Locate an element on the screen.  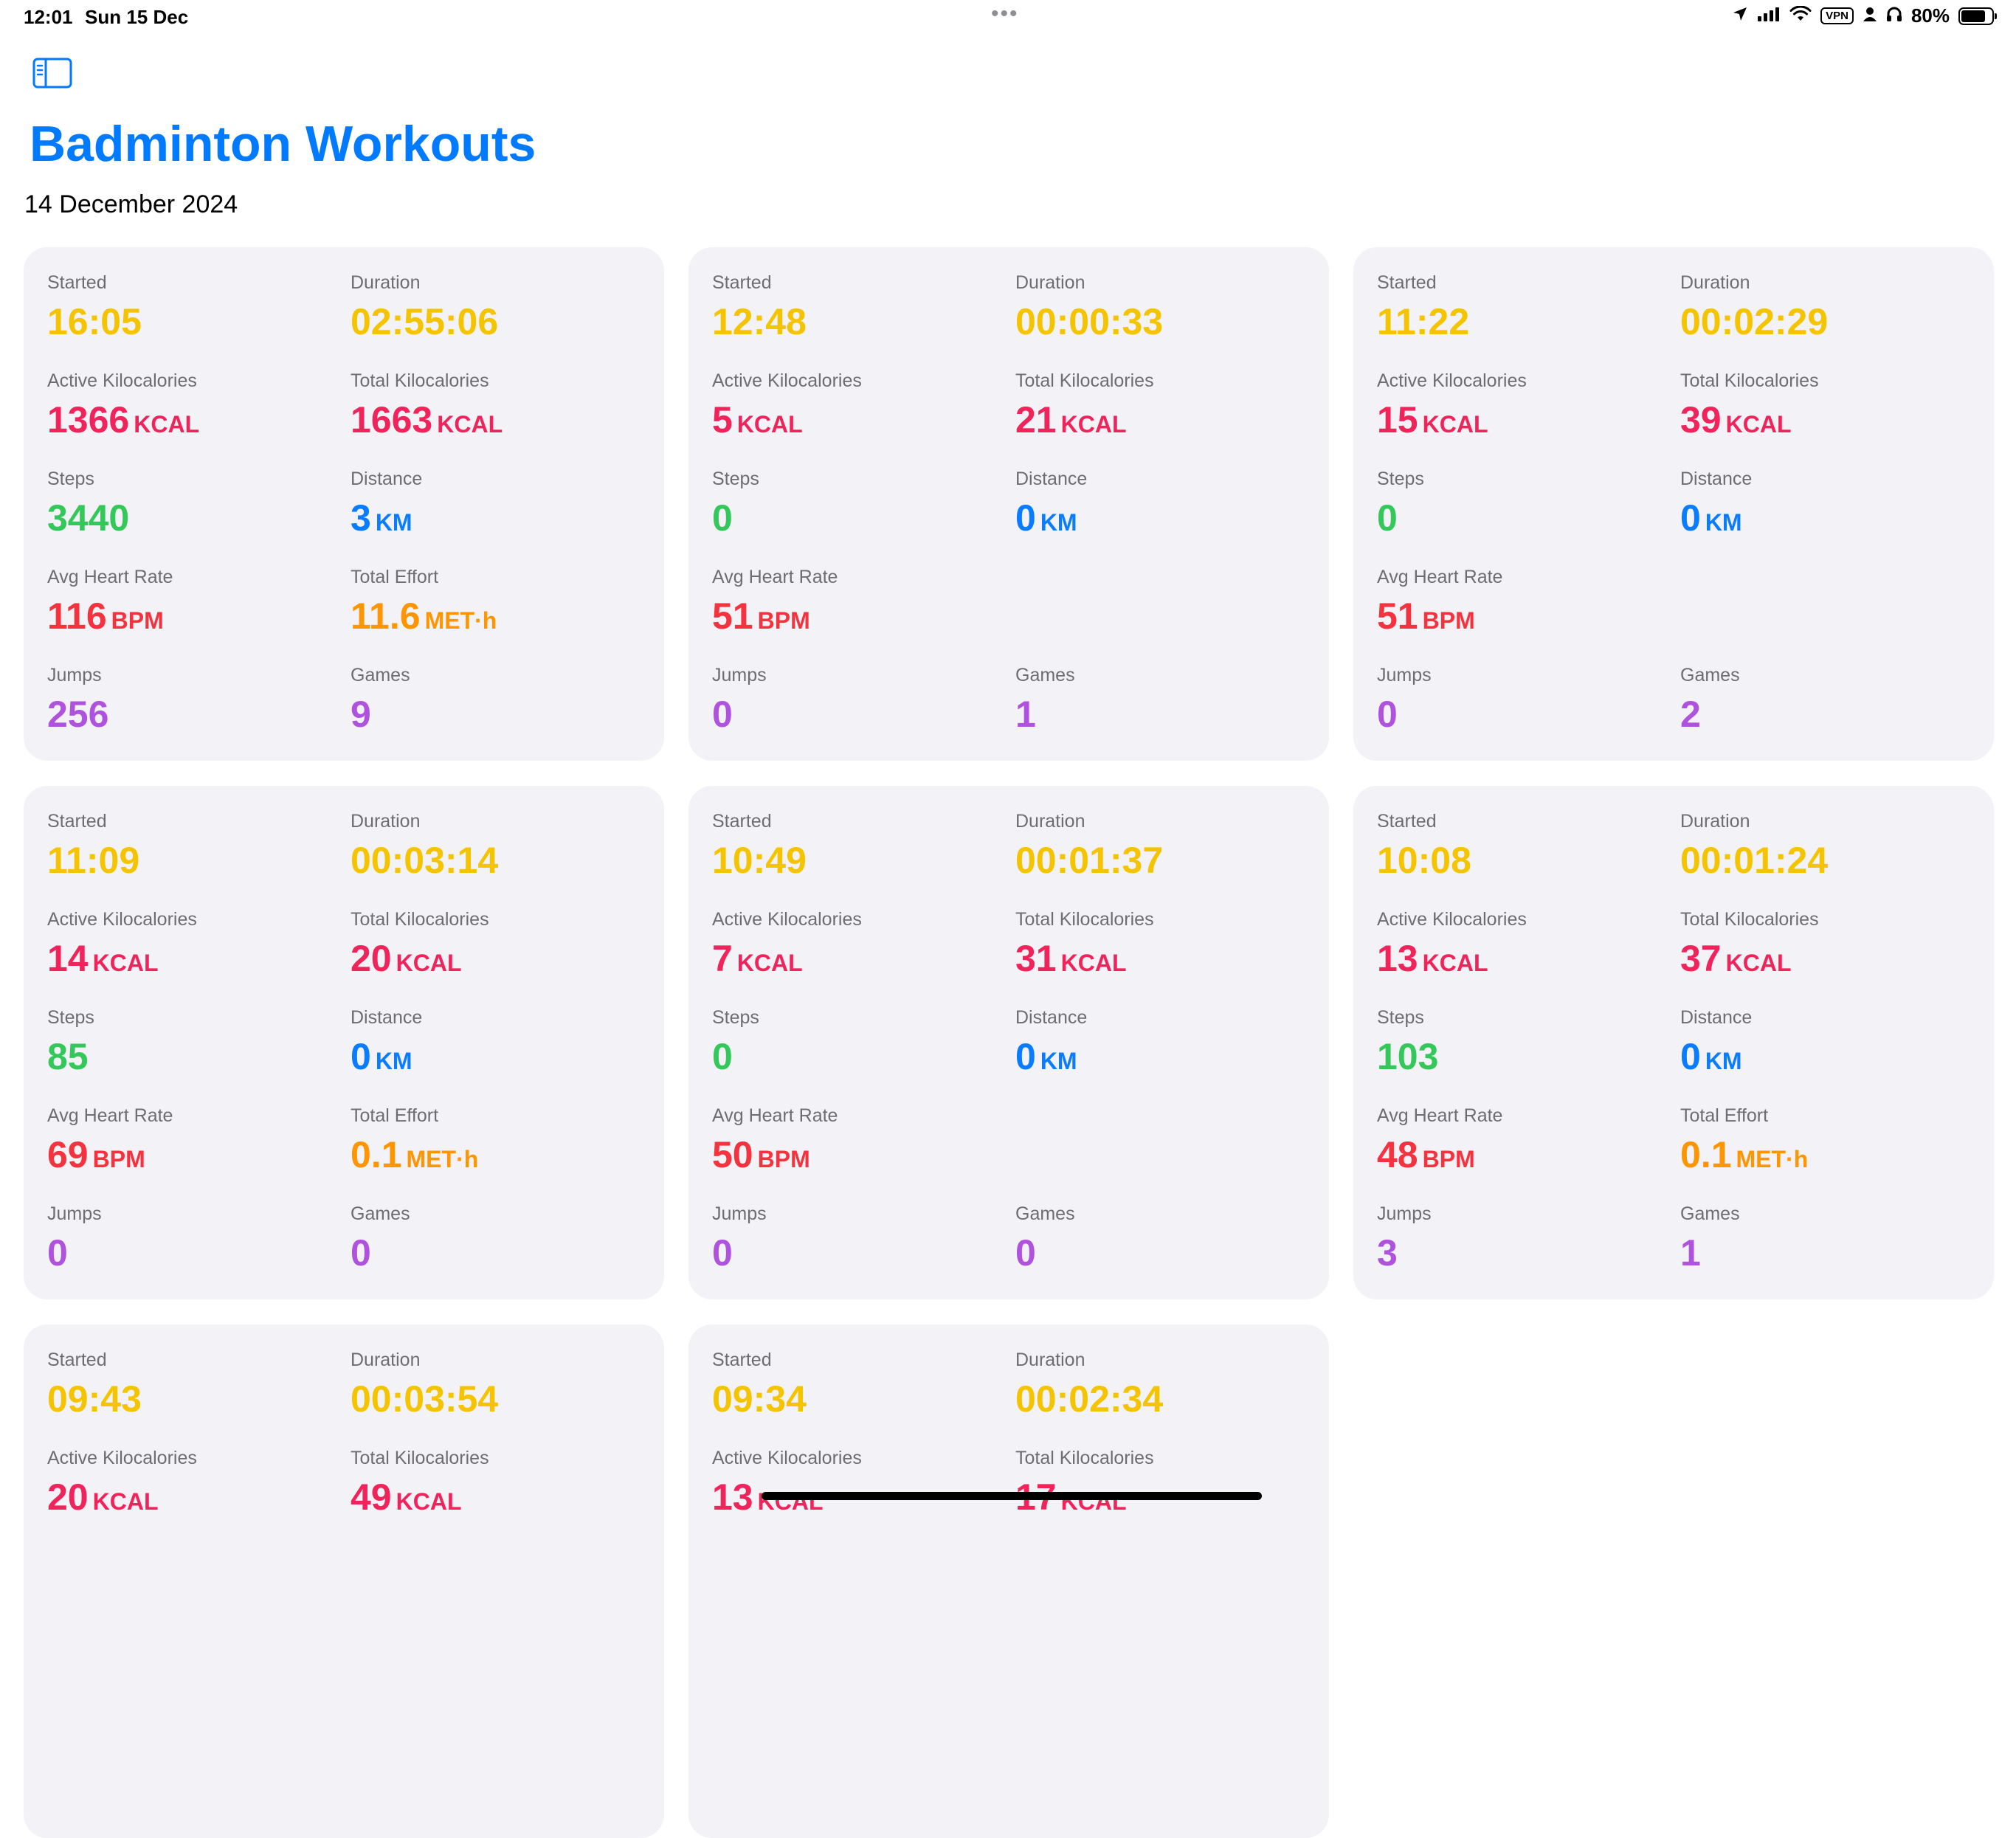
steps-value: 0 is located at coordinates (860, 1062).